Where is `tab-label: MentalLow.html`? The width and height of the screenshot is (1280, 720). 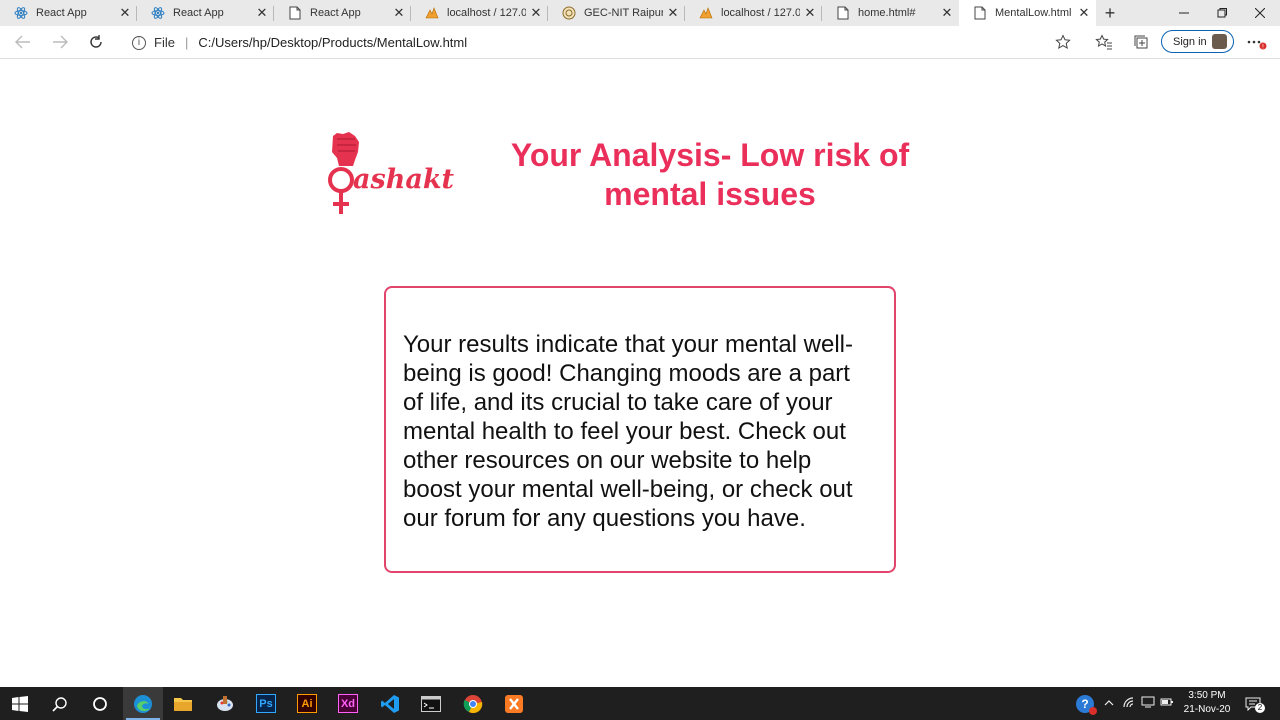 tab-label: MentalLow.html is located at coordinates (1033, 13).